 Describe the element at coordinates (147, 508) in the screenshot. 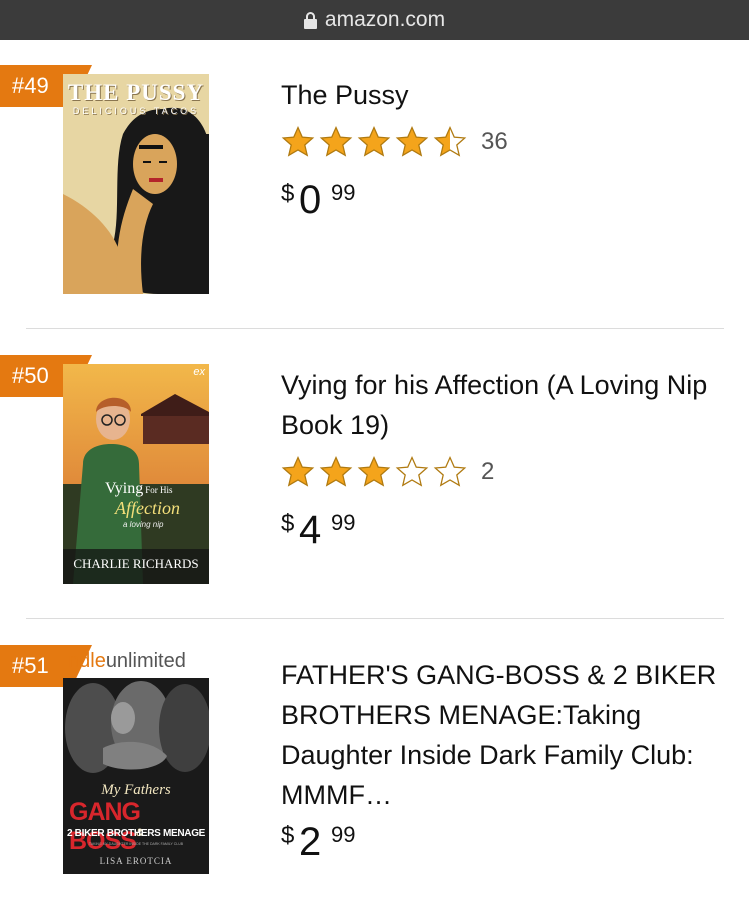

I see `cover-title-script: Affection` at that location.